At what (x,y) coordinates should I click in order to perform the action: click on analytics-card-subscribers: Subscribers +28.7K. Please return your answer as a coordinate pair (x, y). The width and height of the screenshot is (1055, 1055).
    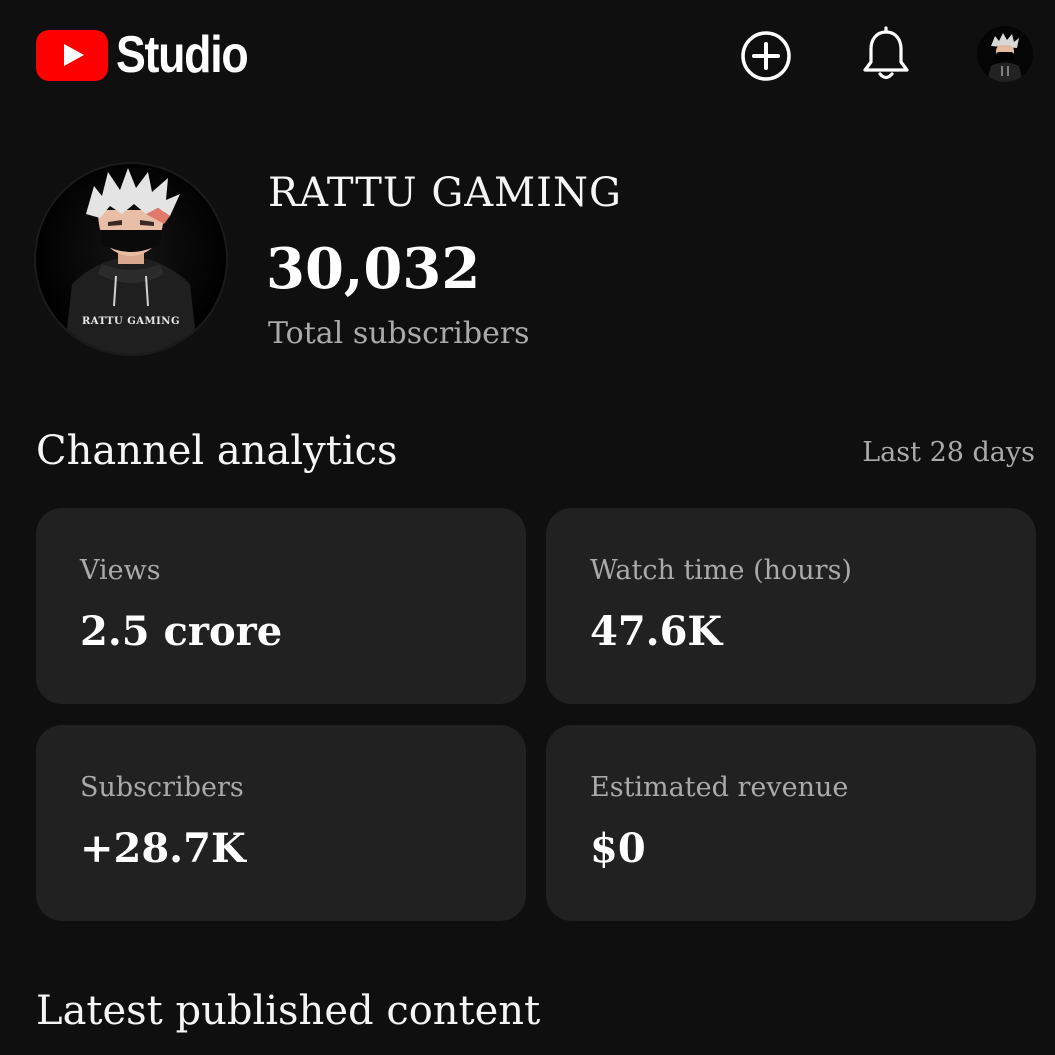
    Looking at the image, I should click on (281, 823).